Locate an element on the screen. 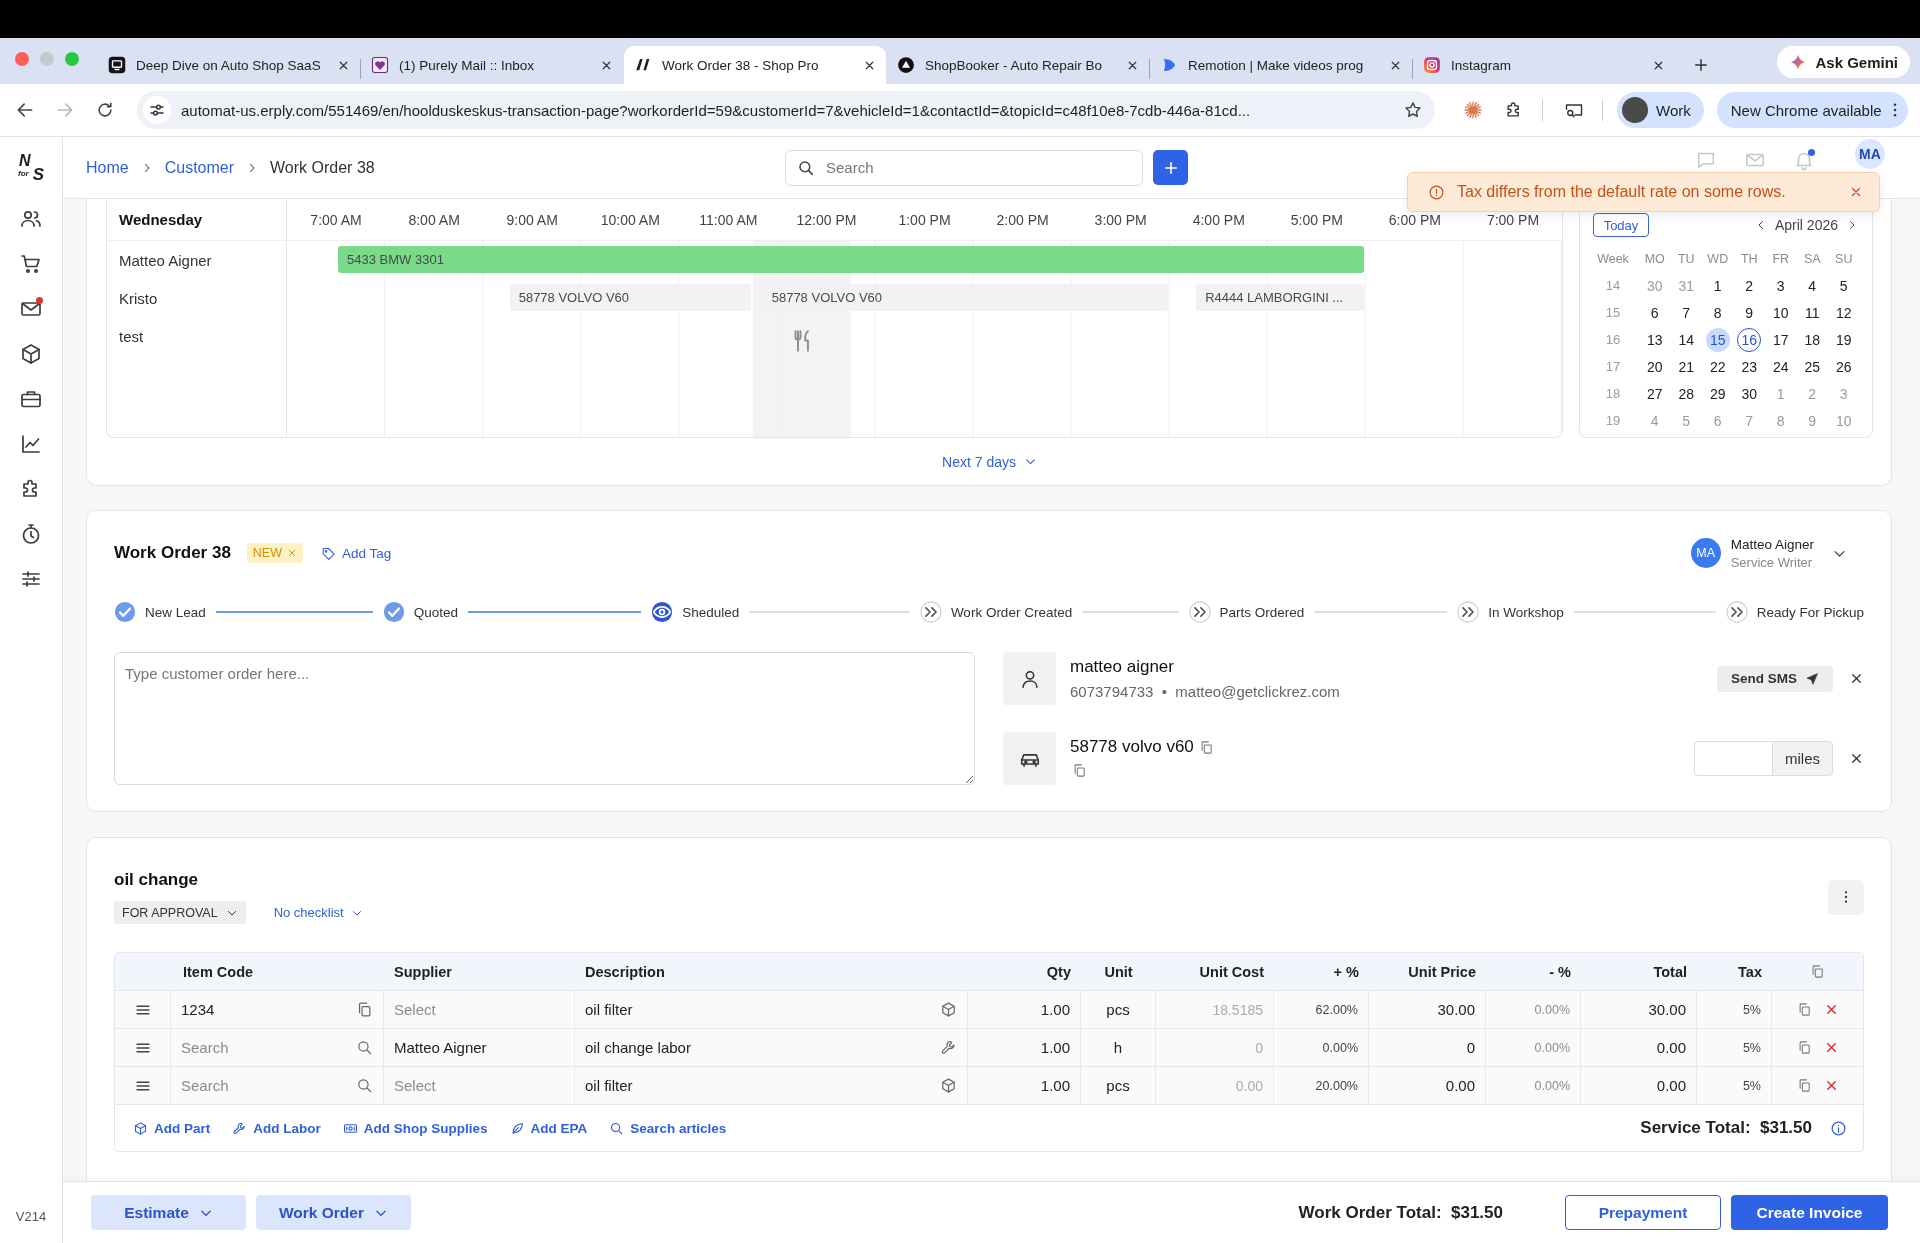 The height and width of the screenshot is (1243, 1920). dropdown-button: Work Order is located at coordinates (333, 1212).